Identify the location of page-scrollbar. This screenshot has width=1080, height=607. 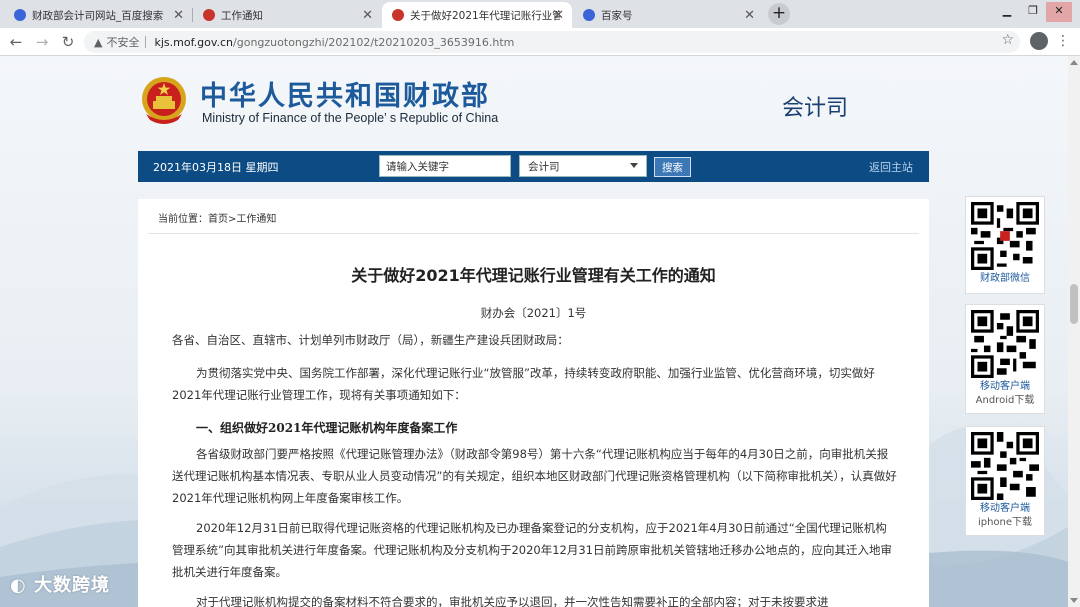
(1074, 331).